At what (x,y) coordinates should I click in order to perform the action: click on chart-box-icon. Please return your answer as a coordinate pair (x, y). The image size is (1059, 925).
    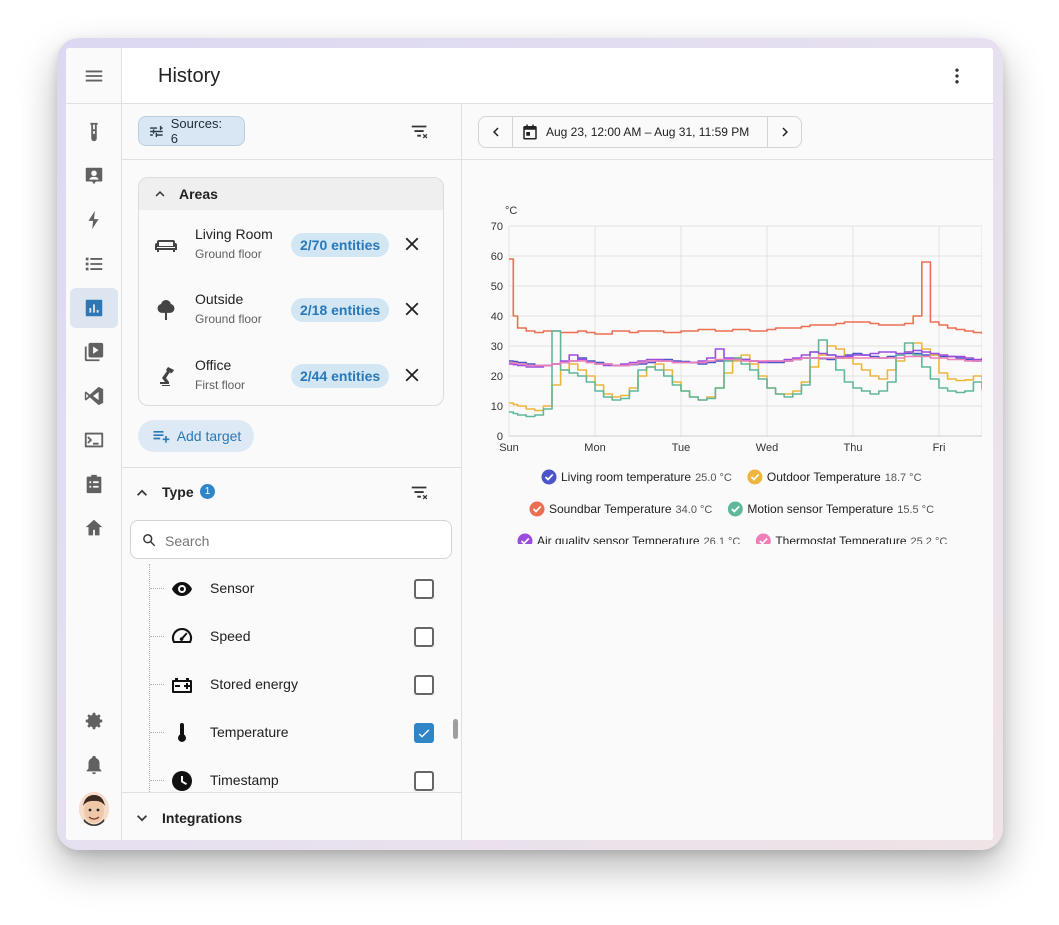
    Looking at the image, I should click on (94, 308).